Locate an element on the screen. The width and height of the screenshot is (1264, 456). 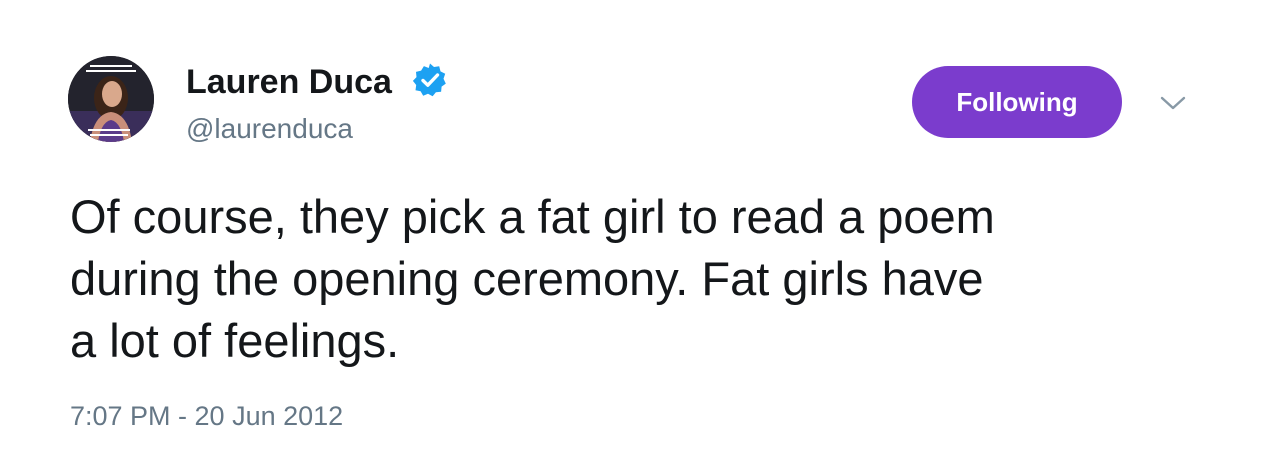
avatar is located at coordinates (111, 99).